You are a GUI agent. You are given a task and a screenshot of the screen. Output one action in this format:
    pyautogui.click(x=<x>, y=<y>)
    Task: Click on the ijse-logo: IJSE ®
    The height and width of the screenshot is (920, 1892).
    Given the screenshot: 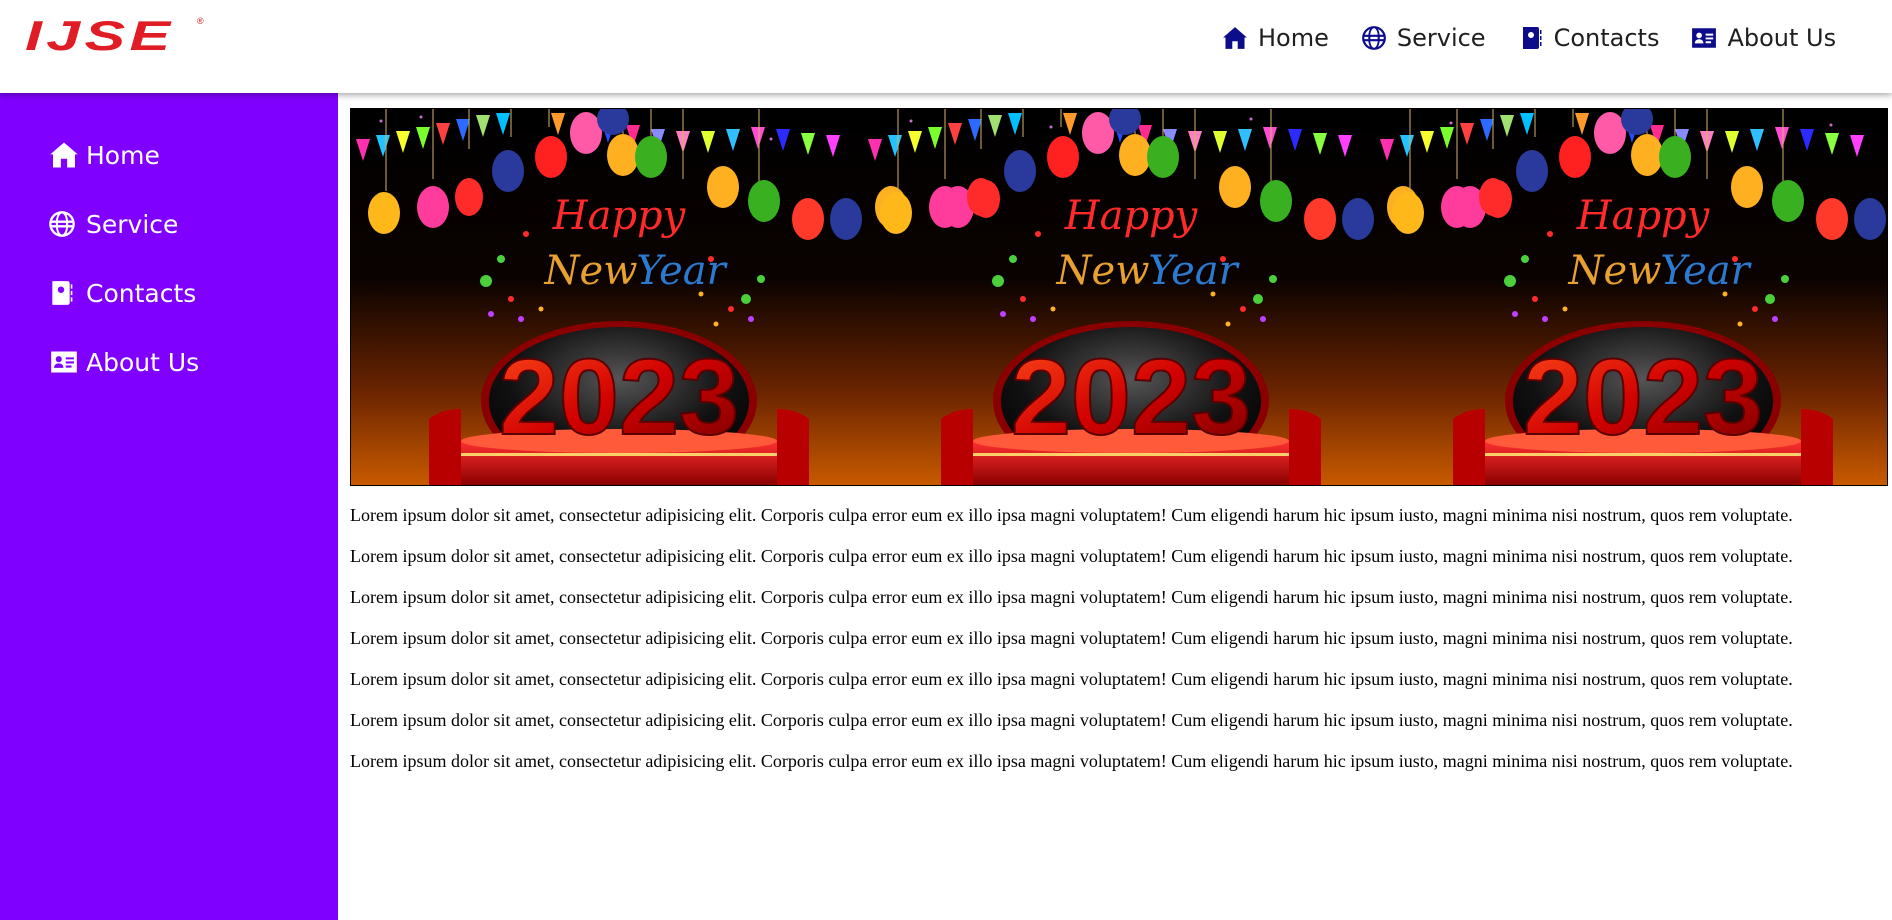 What is the action you would take?
    pyautogui.click(x=114, y=36)
    